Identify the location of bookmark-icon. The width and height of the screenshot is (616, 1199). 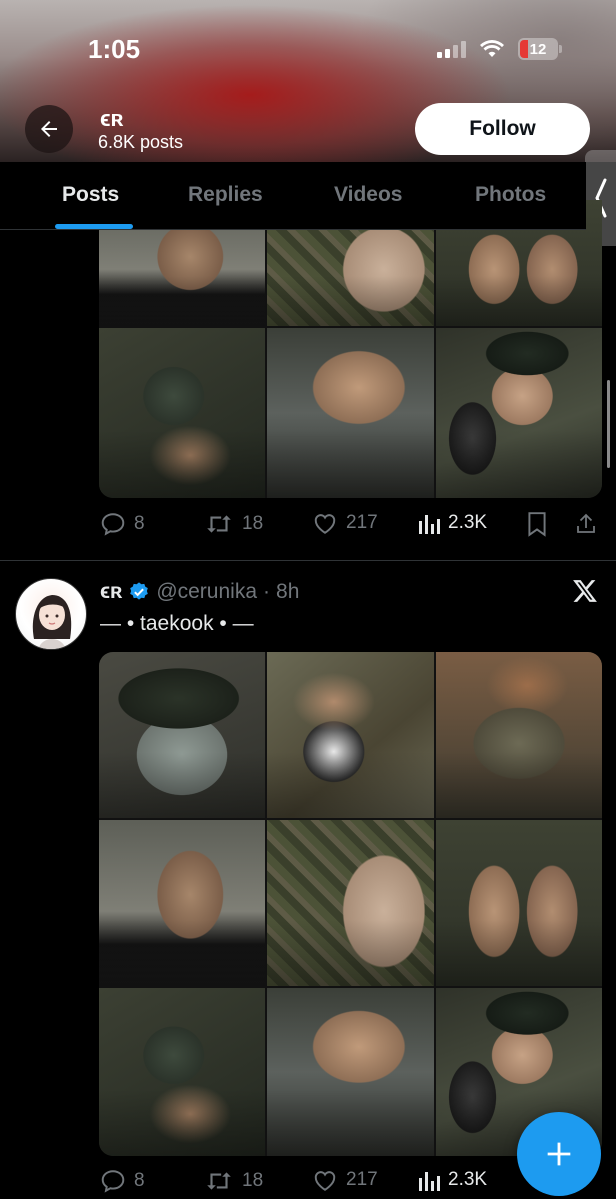
(537, 524).